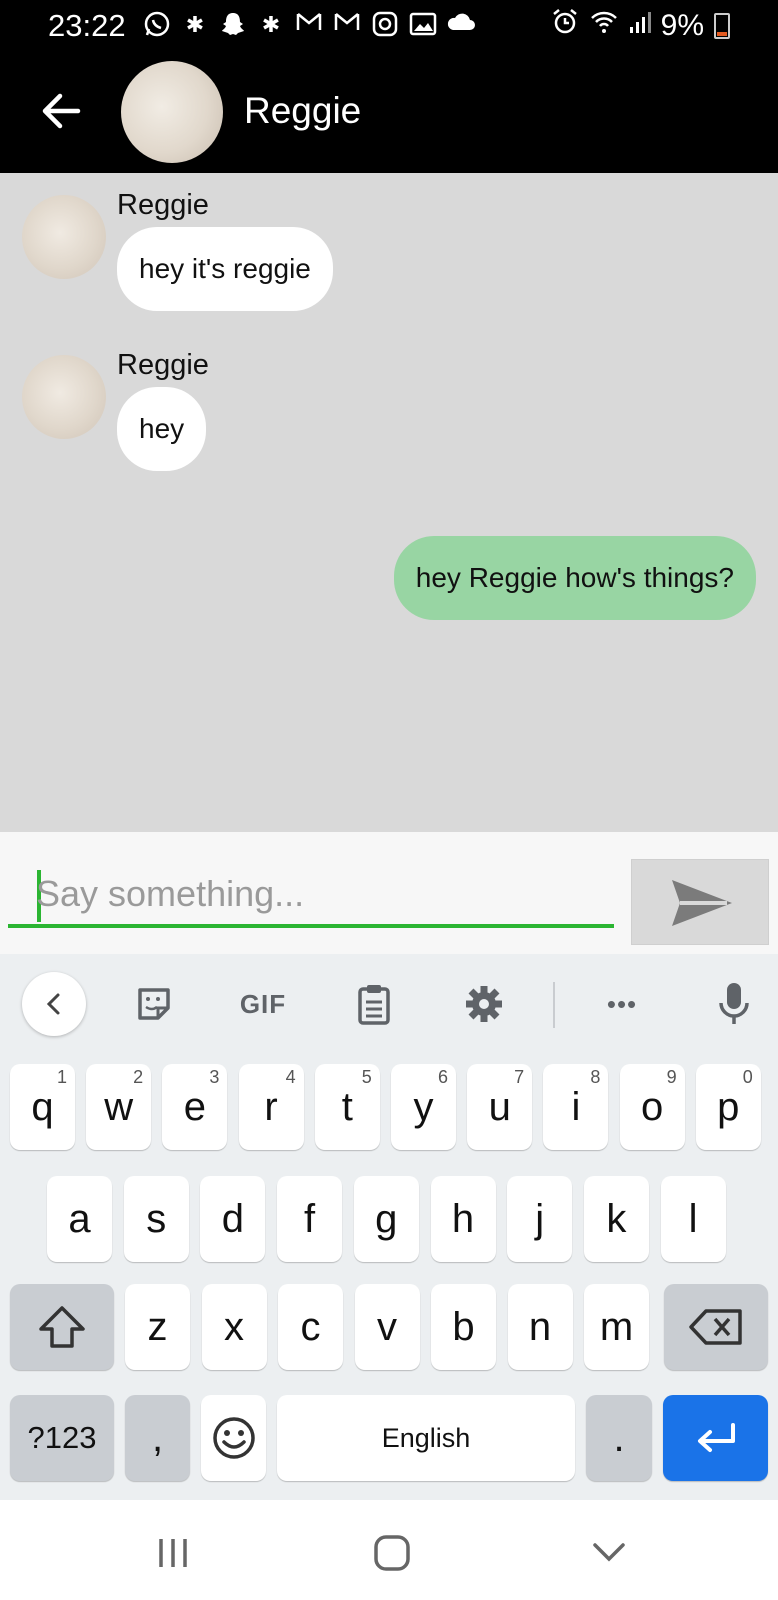 This screenshot has height=1600, width=778. What do you see at coordinates (79, 1219) in the screenshot?
I see `key-a: a` at bounding box center [79, 1219].